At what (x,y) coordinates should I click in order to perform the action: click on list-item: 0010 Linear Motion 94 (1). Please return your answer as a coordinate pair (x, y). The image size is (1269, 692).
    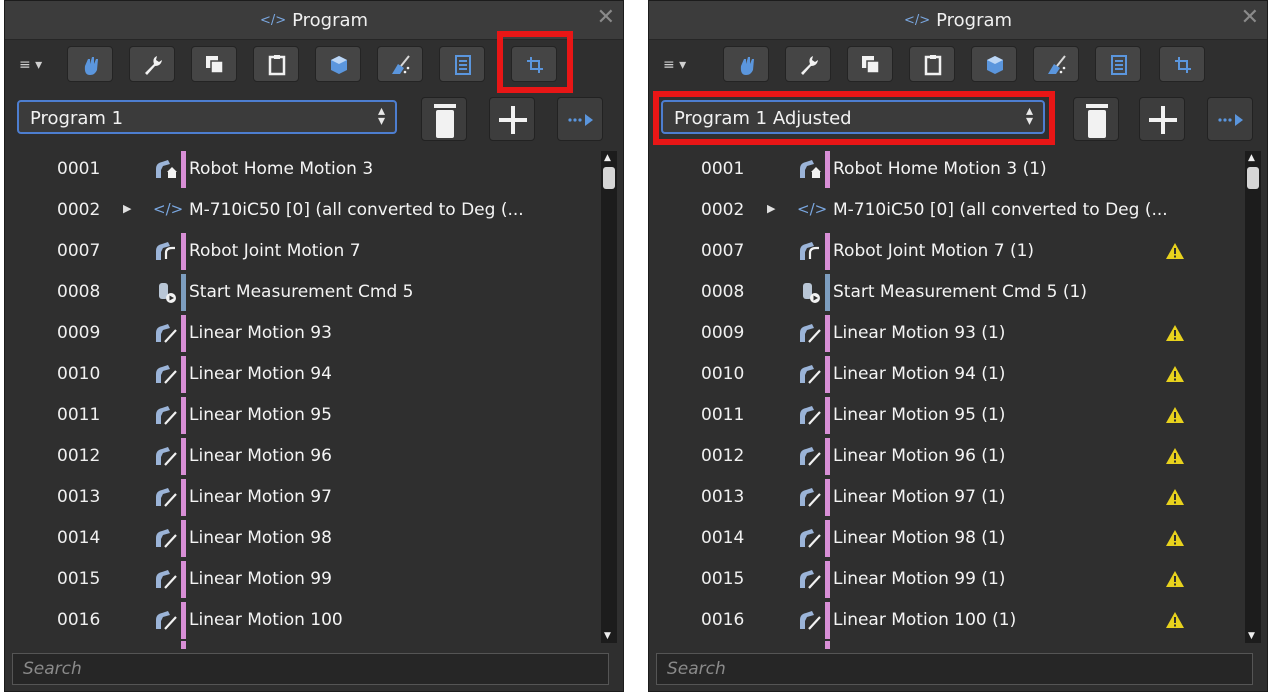
    Looking at the image, I should click on (943, 374).